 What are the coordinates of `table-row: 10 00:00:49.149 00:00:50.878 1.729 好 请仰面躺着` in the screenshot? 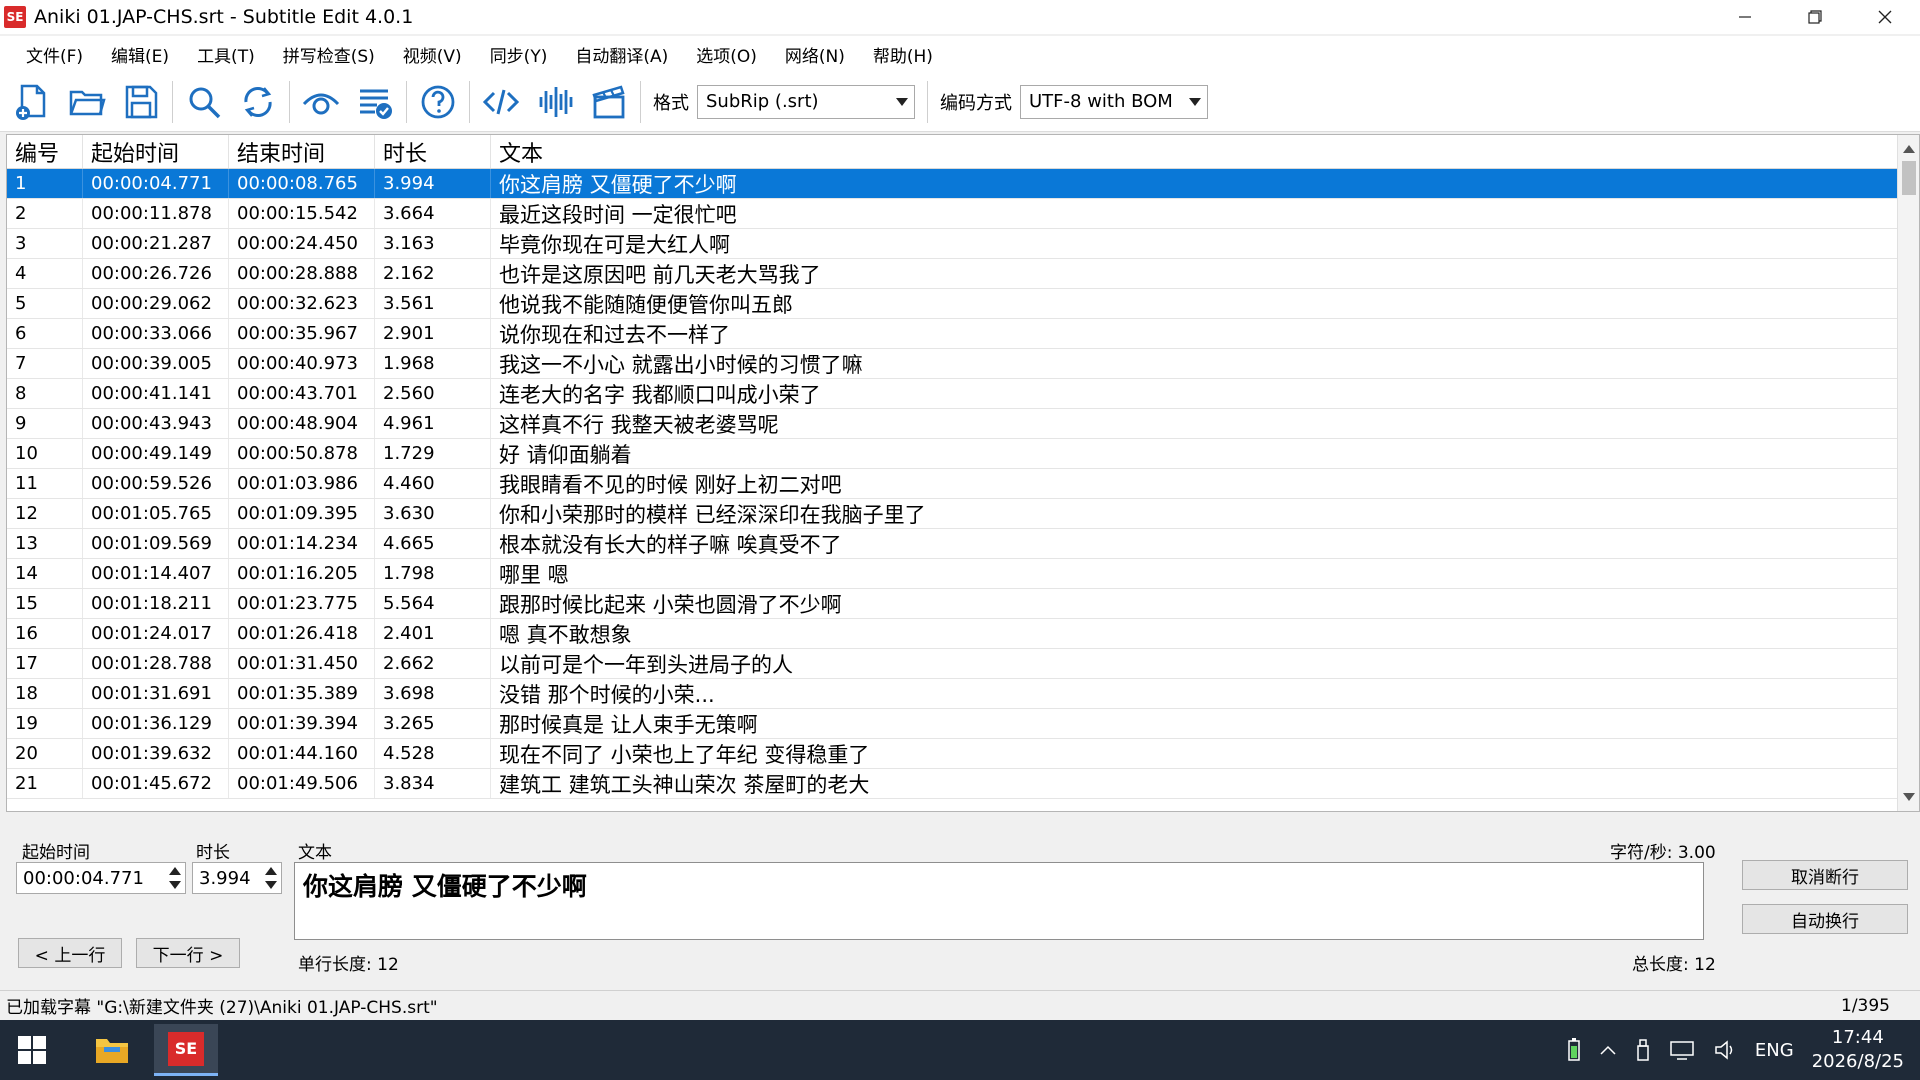 It's located at (963, 454).